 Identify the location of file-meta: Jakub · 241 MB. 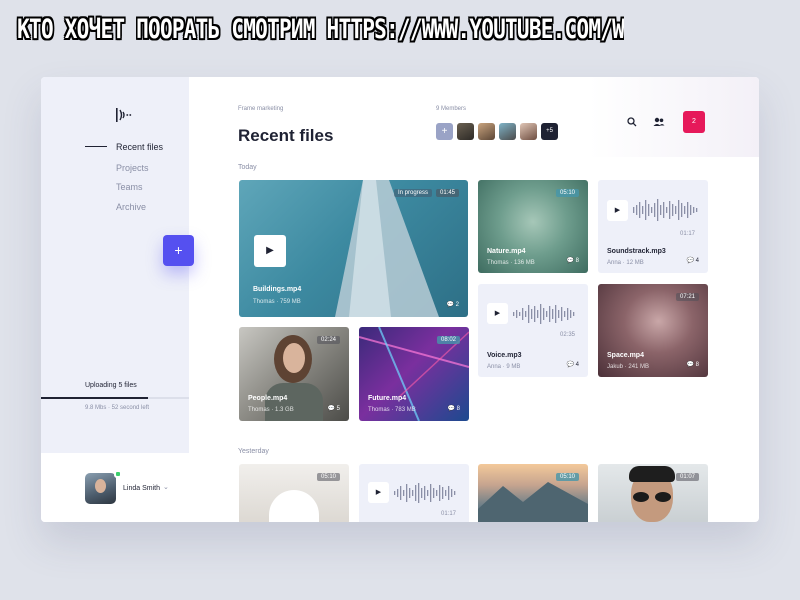
(628, 367).